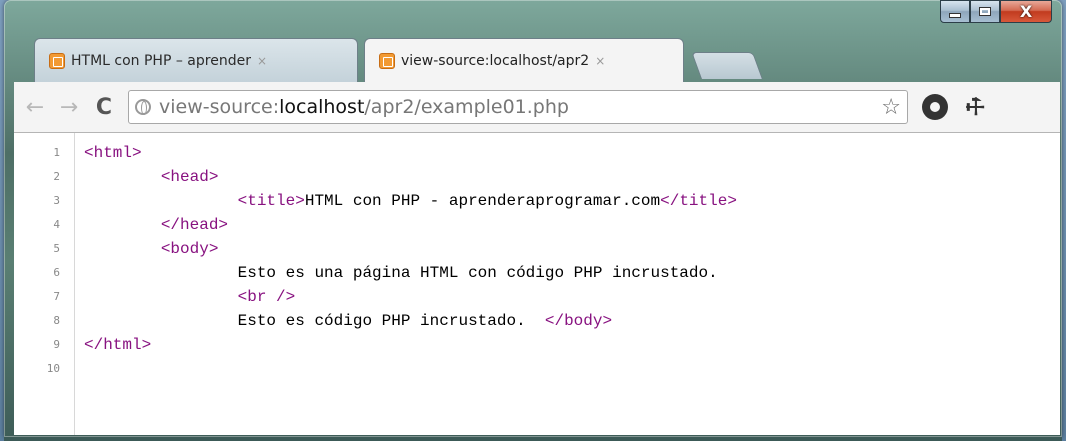 This screenshot has height=441, width=1066. Describe the element at coordinates (698, 201) in the screenshot. I see `html-tag: </title>` at that location.